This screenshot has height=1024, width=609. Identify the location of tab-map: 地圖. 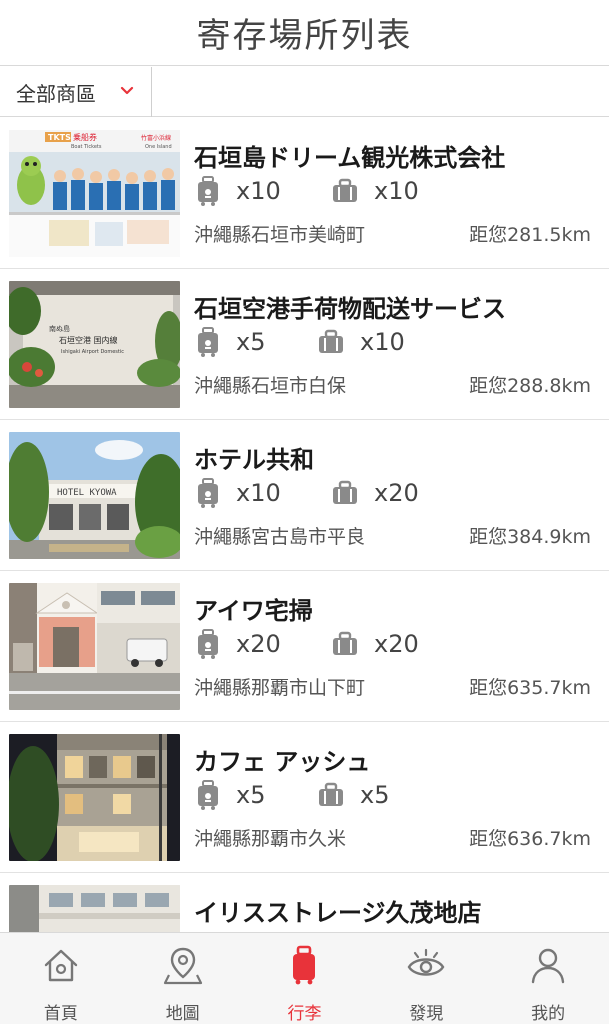
(183, 978).